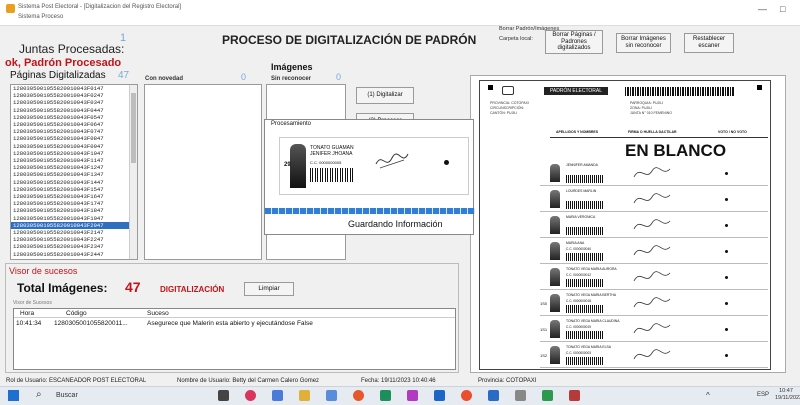 This screenshot has height=405, width=800. What do you see at coordinates (782, 9) in the screenshot?
I see `maximize-button: □` at bounding box center [782, 9].